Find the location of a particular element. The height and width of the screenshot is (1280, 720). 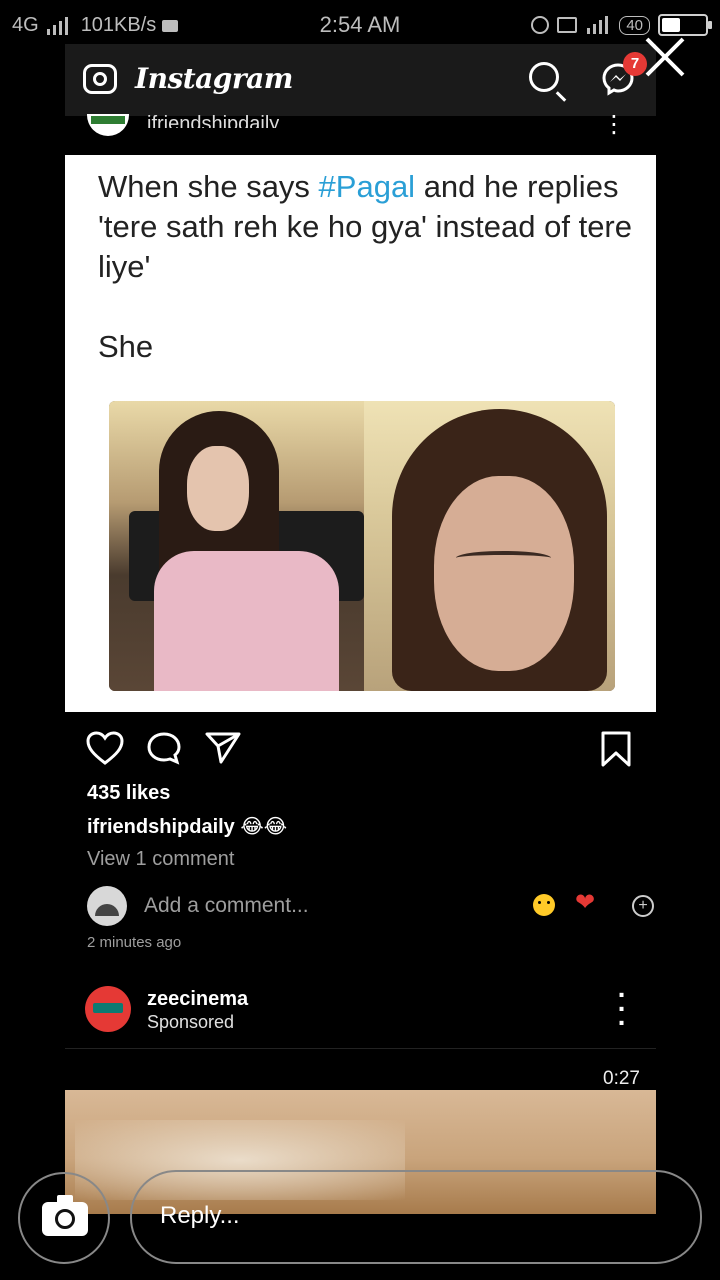

like-heart-icon is located at coordinates (105, 748).